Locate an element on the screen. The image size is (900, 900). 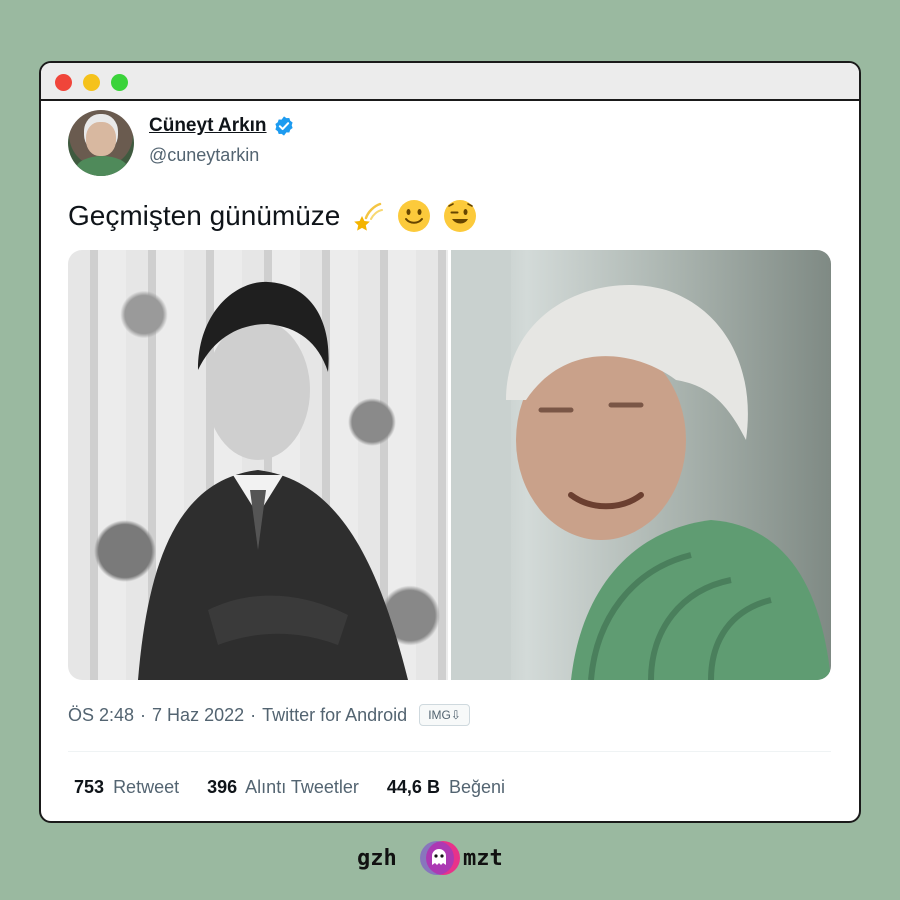
maximize-window-button is located at coordinates (119, 82).